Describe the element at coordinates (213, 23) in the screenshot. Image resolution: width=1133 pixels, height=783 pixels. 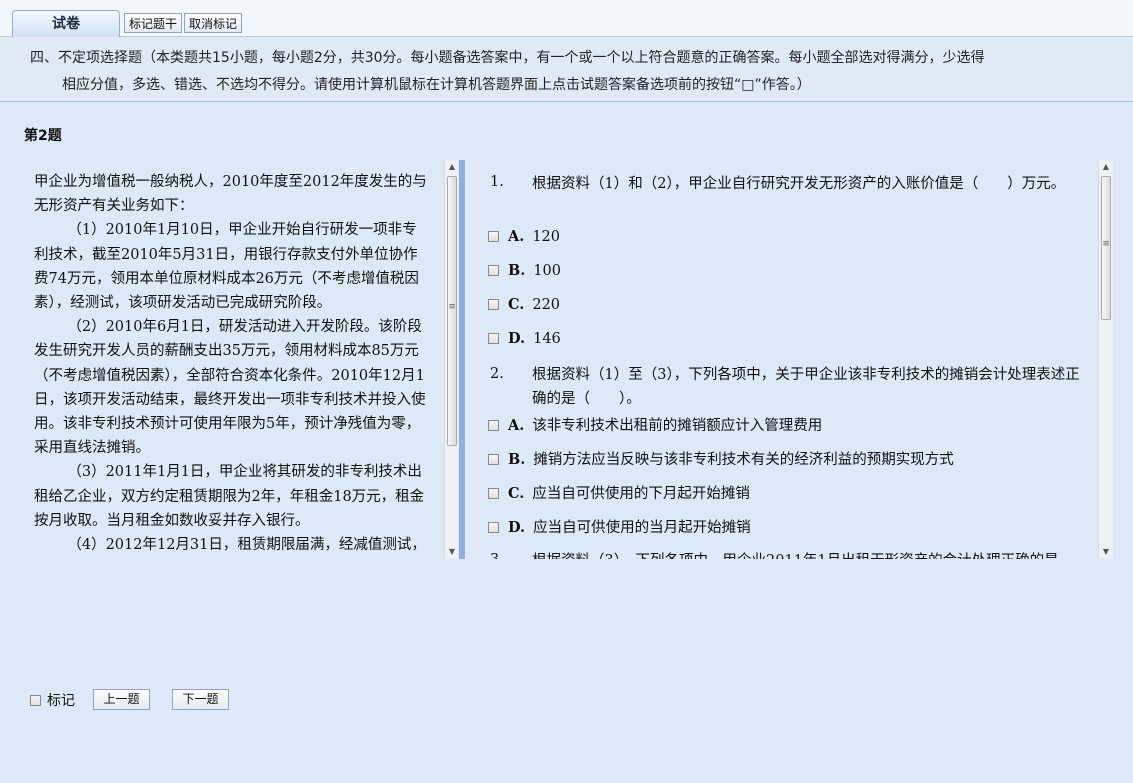
I see `unmark-button: 取消标记` at that location.